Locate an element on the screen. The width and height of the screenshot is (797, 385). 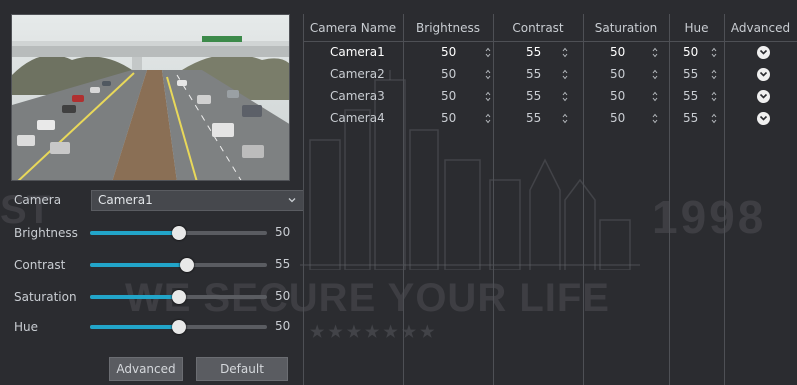
brightness-slider is located at coordinates (178, 233).